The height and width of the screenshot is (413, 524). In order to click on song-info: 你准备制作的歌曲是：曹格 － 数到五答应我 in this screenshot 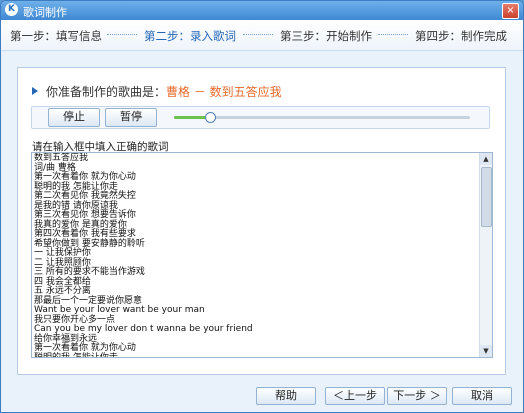, I will do `click(157, 91)`.